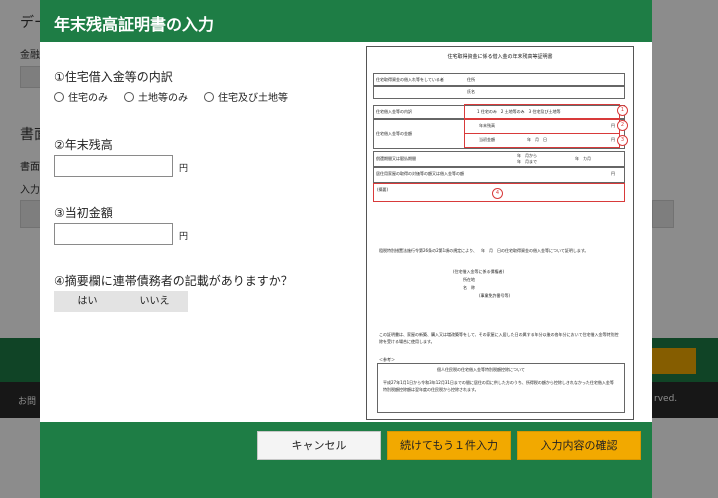  I want to click on doc-borrower-label: 住宅取得資金の借入れ等をしている者, so click(410, 79).